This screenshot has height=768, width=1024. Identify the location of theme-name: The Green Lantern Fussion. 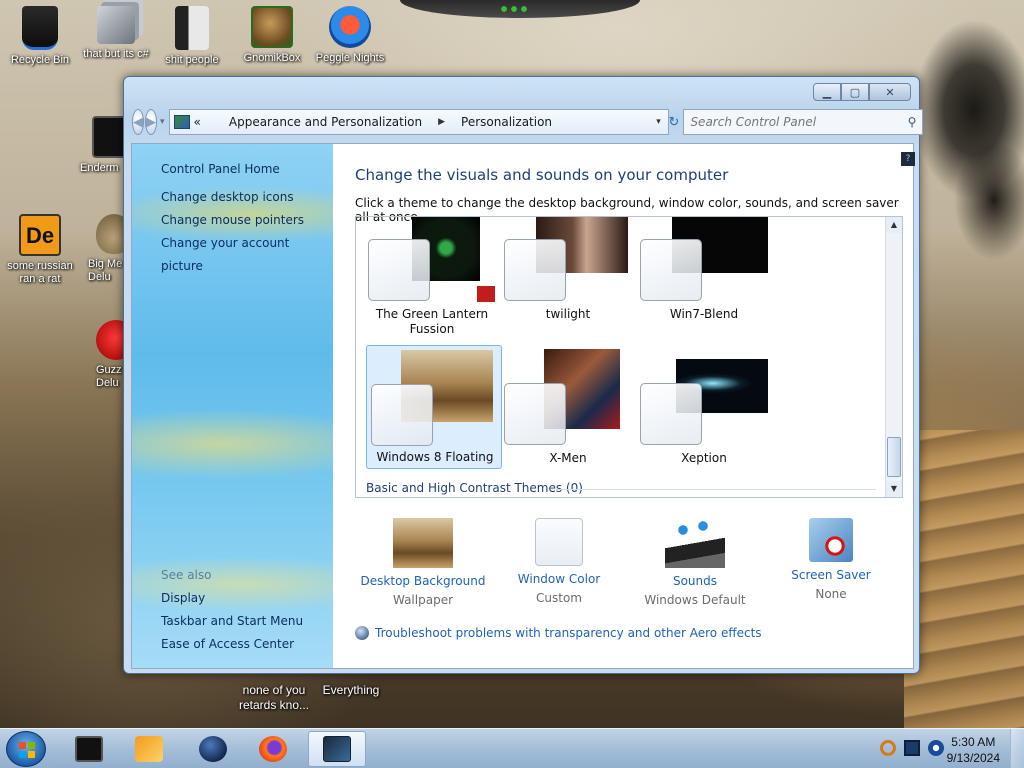
(432, 321).